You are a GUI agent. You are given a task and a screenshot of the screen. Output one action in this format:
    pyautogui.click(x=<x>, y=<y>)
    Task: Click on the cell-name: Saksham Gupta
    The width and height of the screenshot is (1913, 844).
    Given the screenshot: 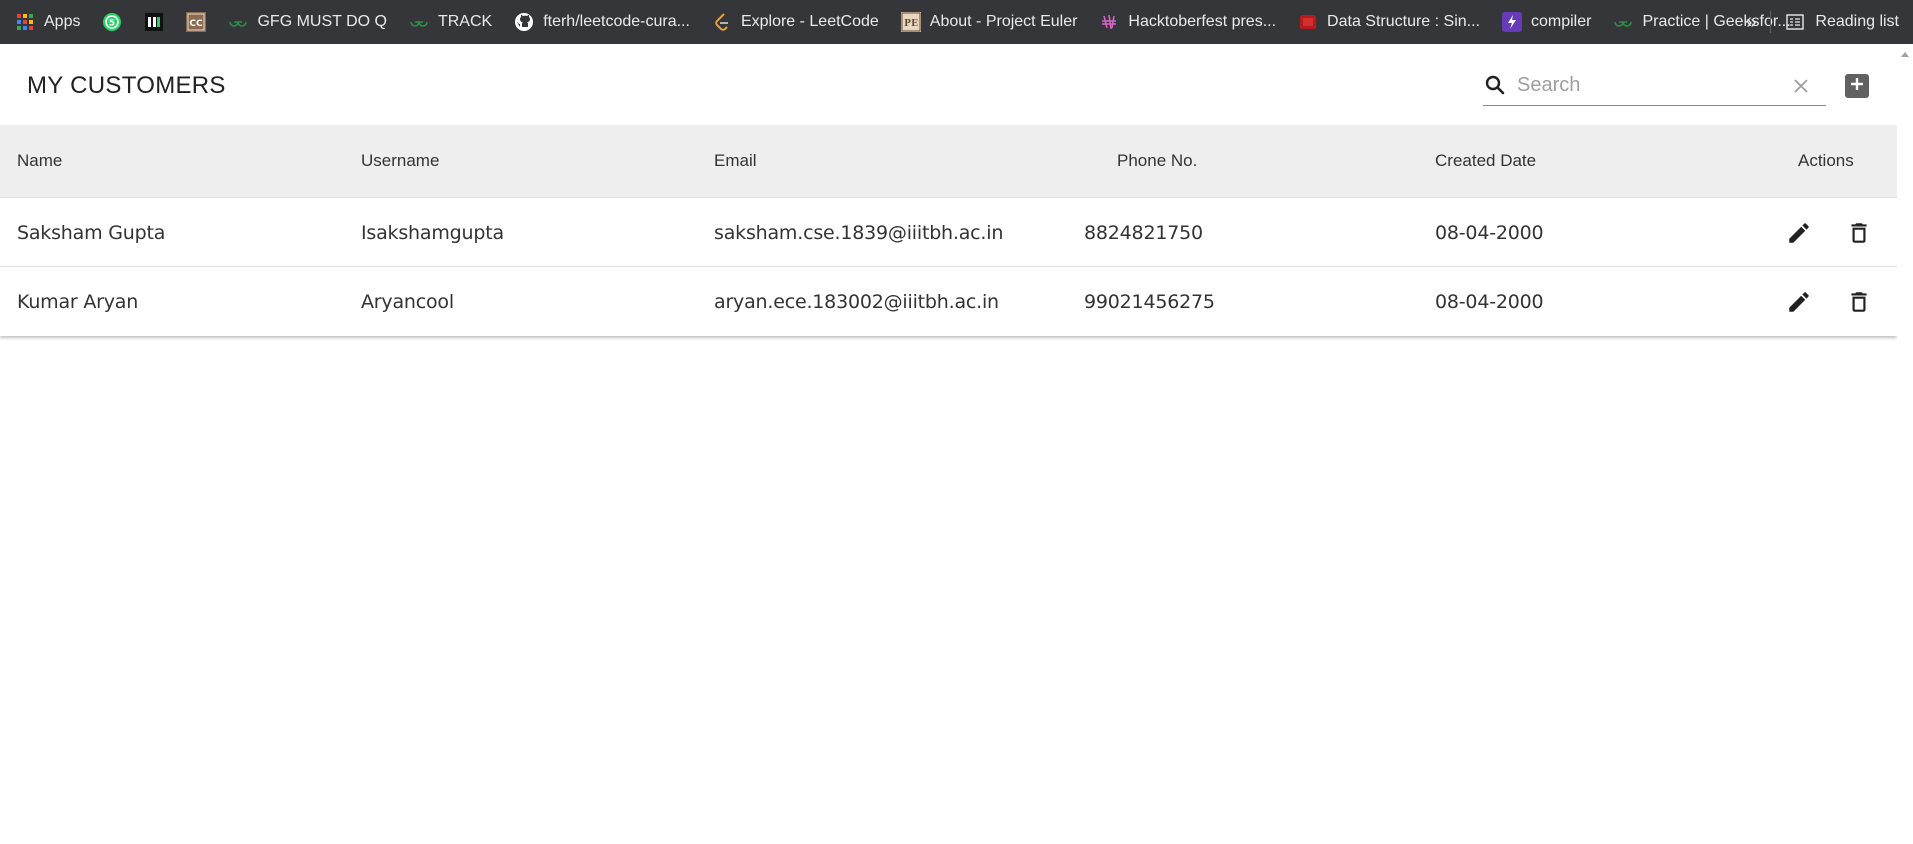 What is the action you would take?
    pyautogui.click(x=91, y=233)
    